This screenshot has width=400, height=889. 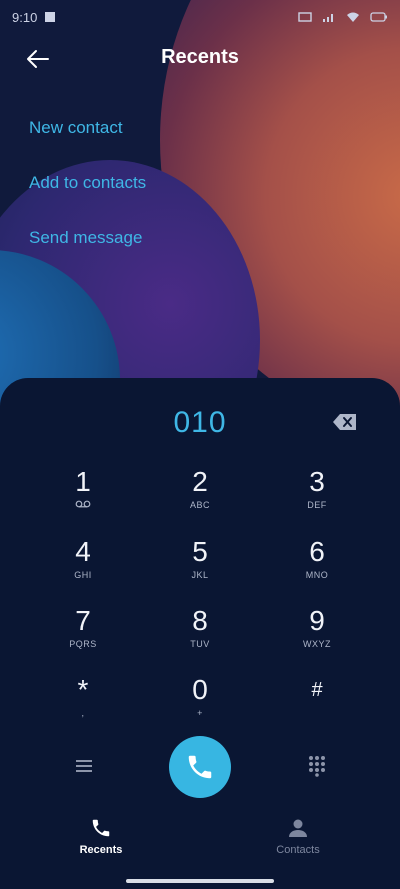 I want to click on notification-icon, so click(x=50, y=17).